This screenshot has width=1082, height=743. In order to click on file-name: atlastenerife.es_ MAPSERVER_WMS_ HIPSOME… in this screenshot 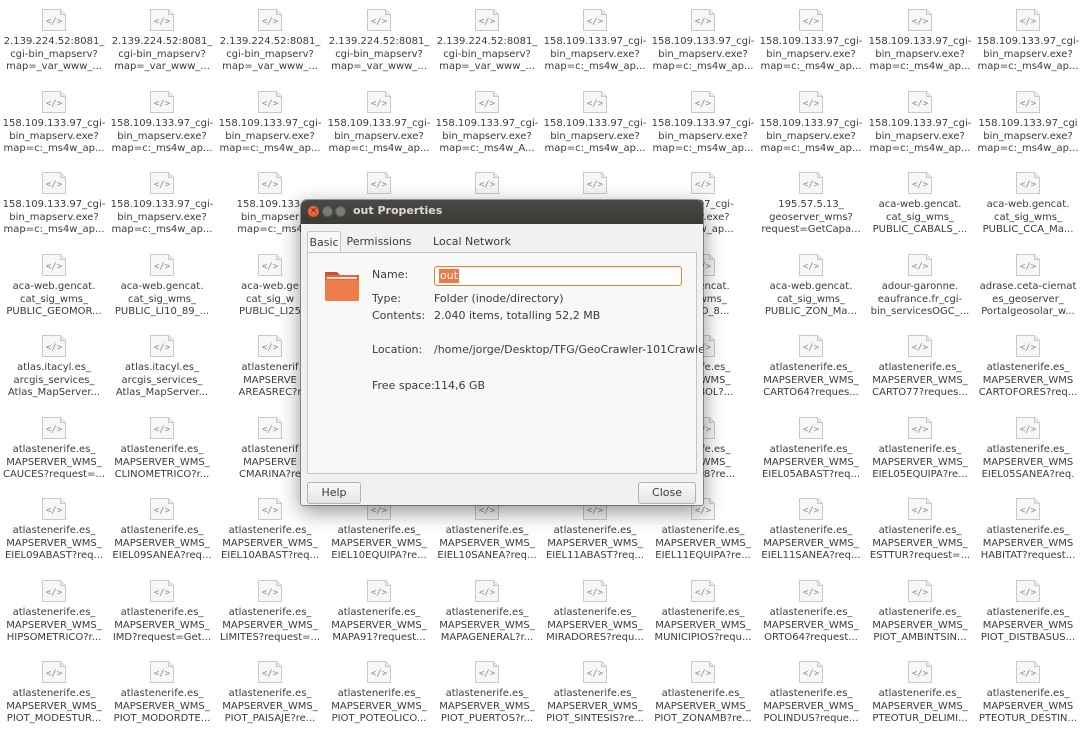, I will do `click(54, 625)`.